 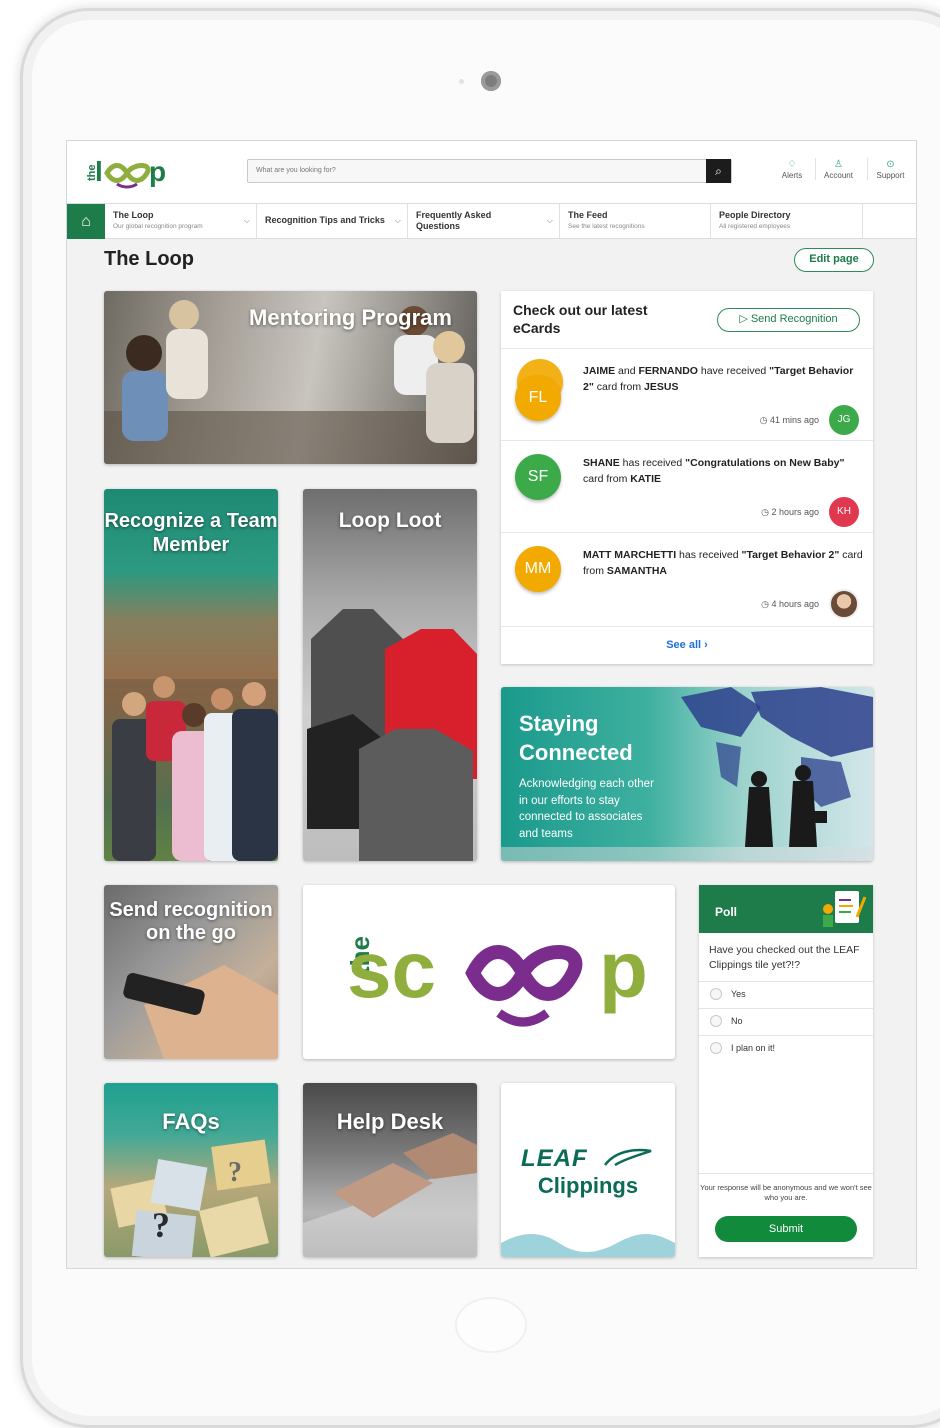 I want to click on svg-text: l, so click(x=99, y=171).